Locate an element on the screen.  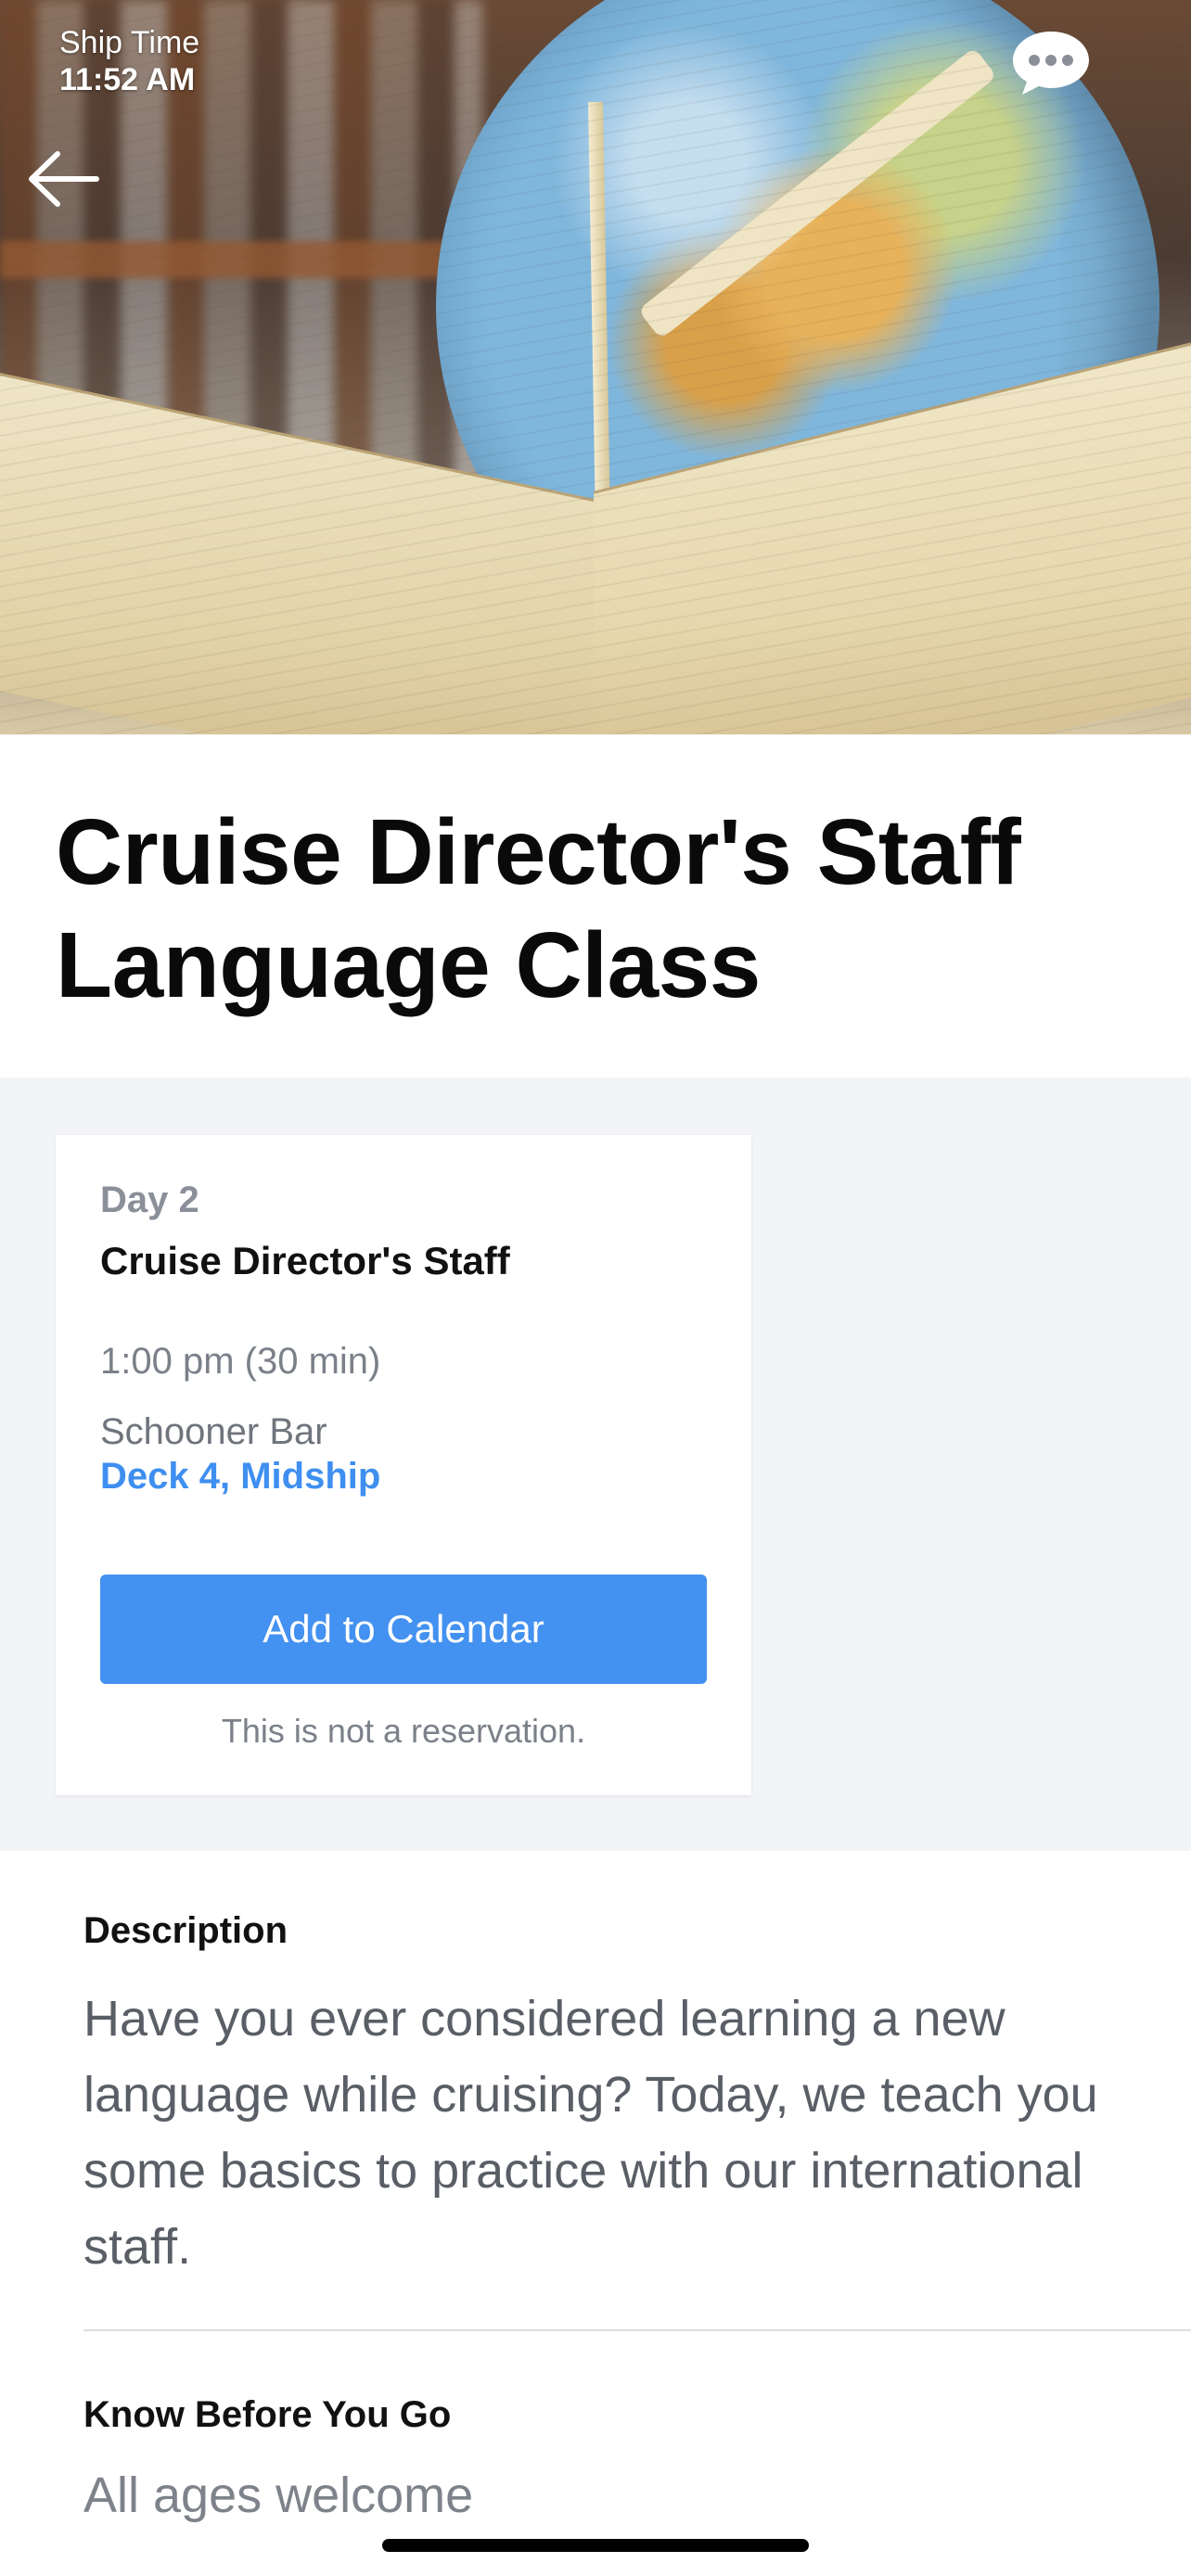
event-time: 1:00 pm (30 min) is located at coordinates (240, 1361).